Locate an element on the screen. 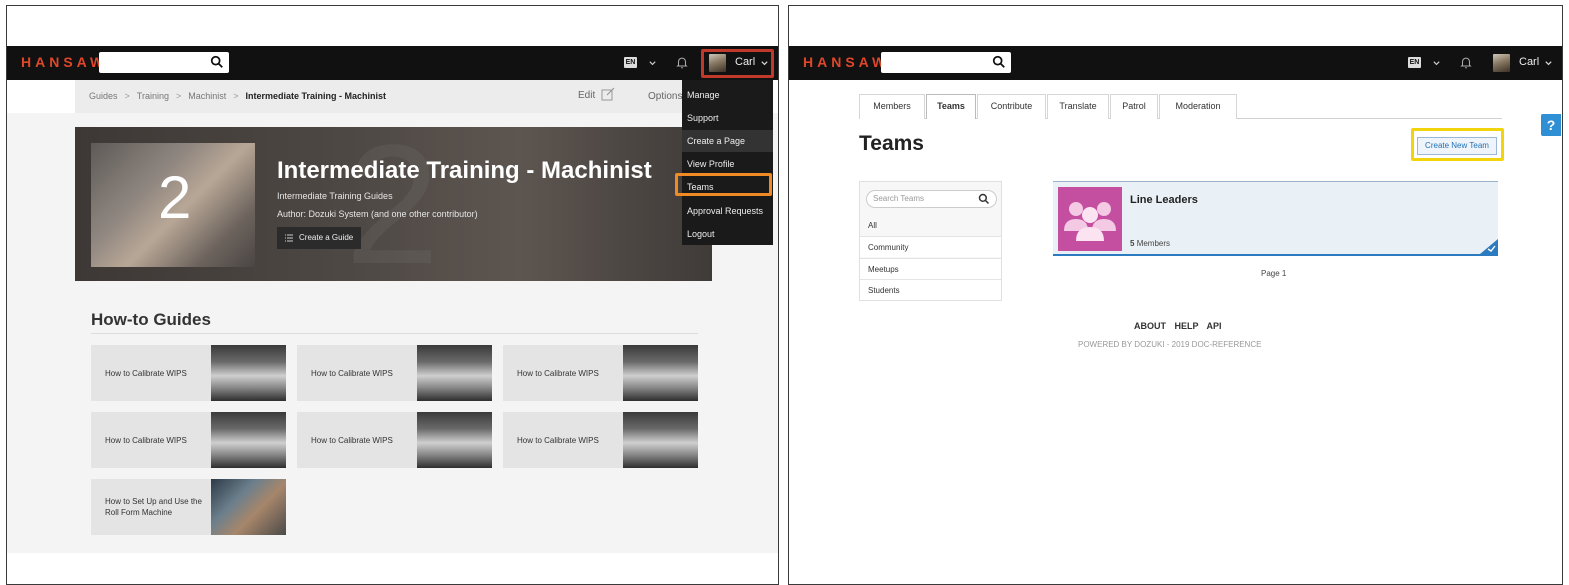  tab-moderation: Moderation is located at coordinates (1198, 106).